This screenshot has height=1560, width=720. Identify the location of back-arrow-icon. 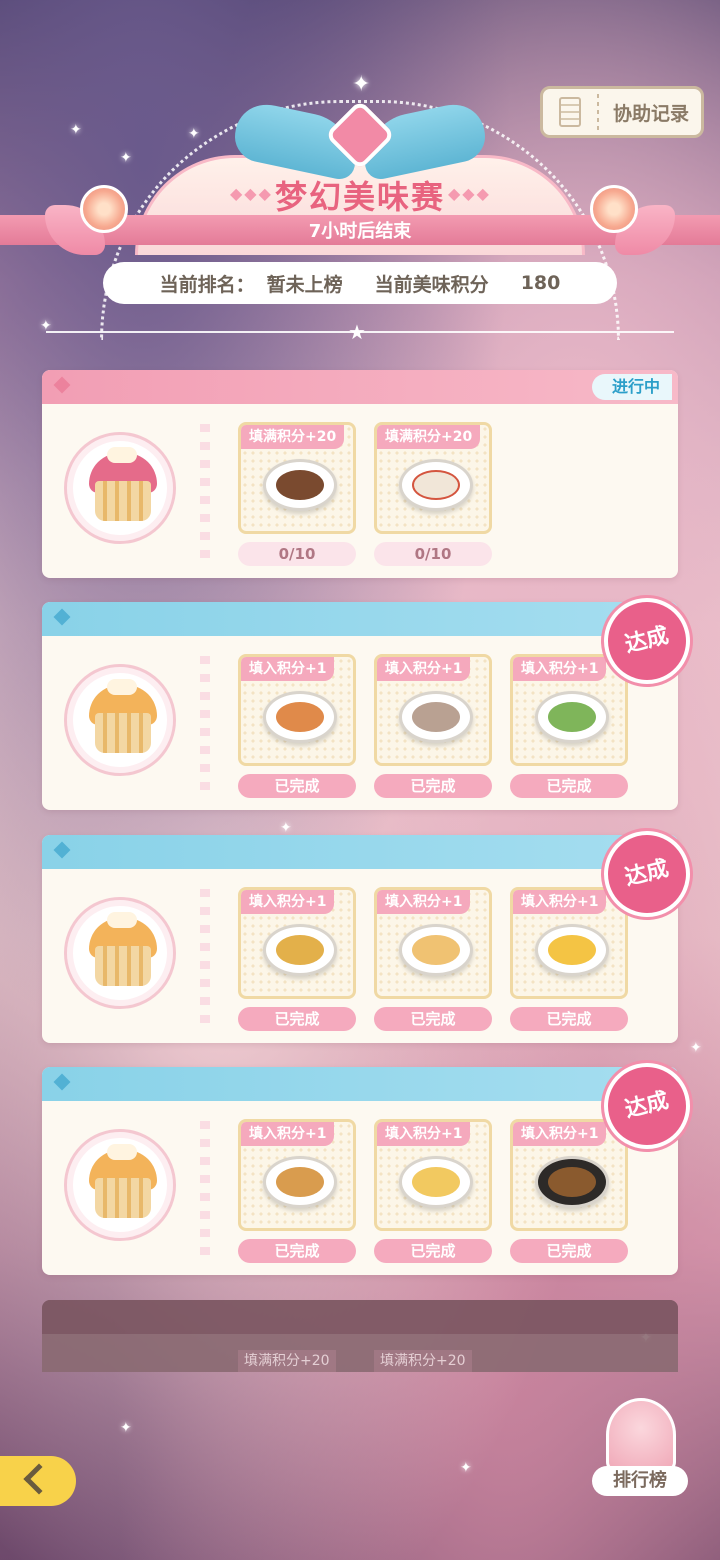
(39, 1479).